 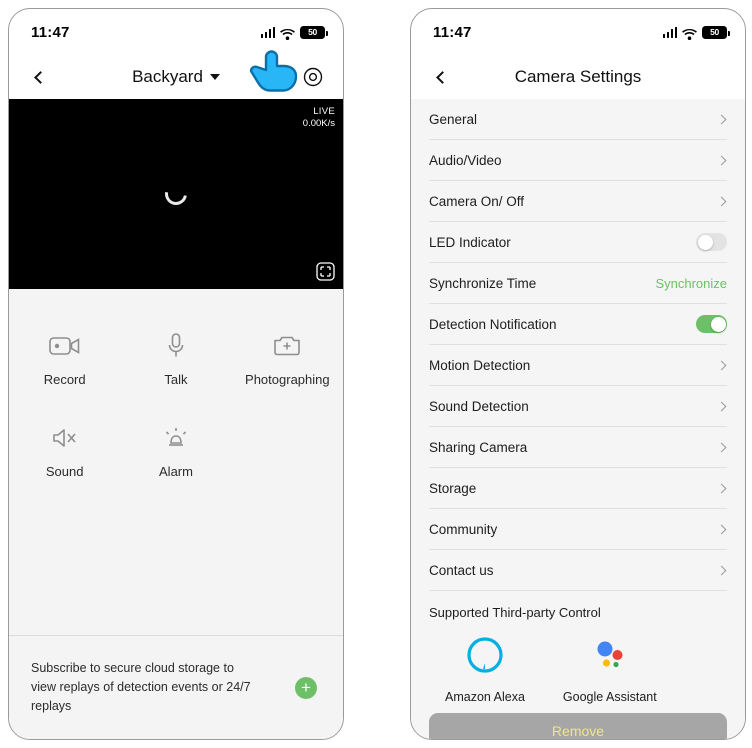 I want to click on detection-notification-toggle, so click(x=711, y=324).